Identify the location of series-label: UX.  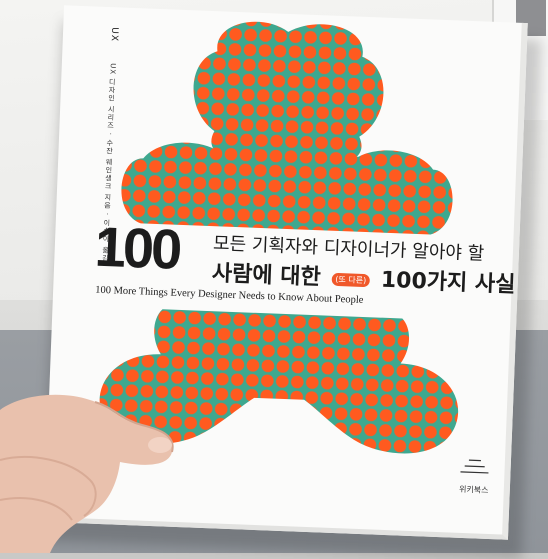
(114, 34).